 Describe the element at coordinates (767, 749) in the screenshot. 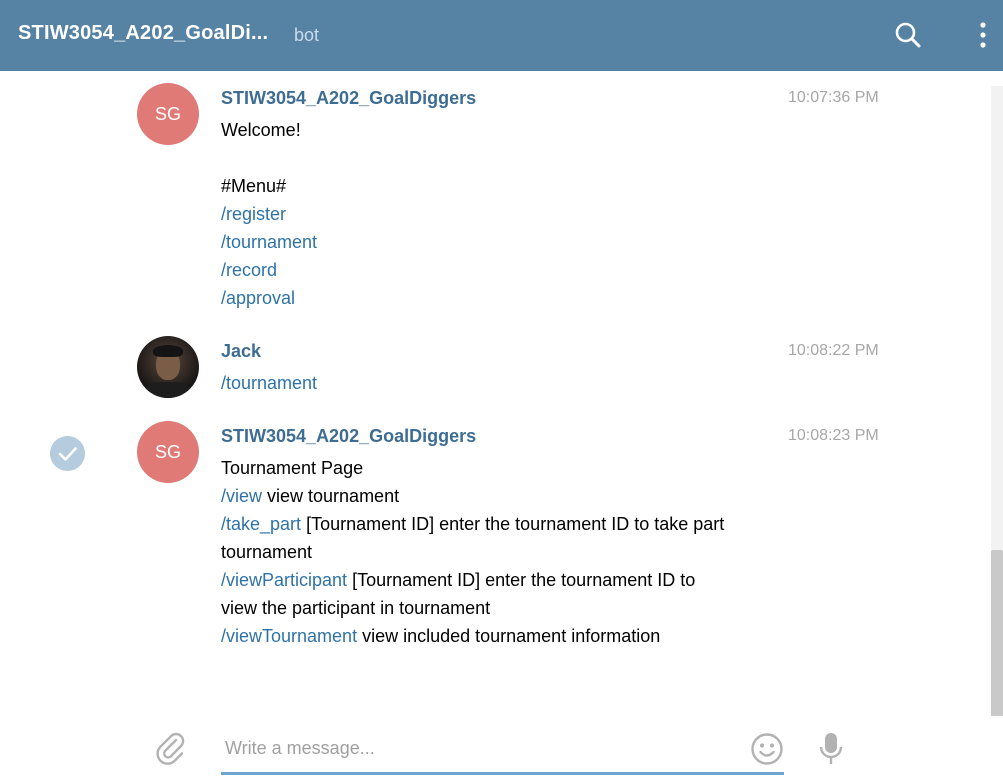

I see `smiley-icon` at that location.